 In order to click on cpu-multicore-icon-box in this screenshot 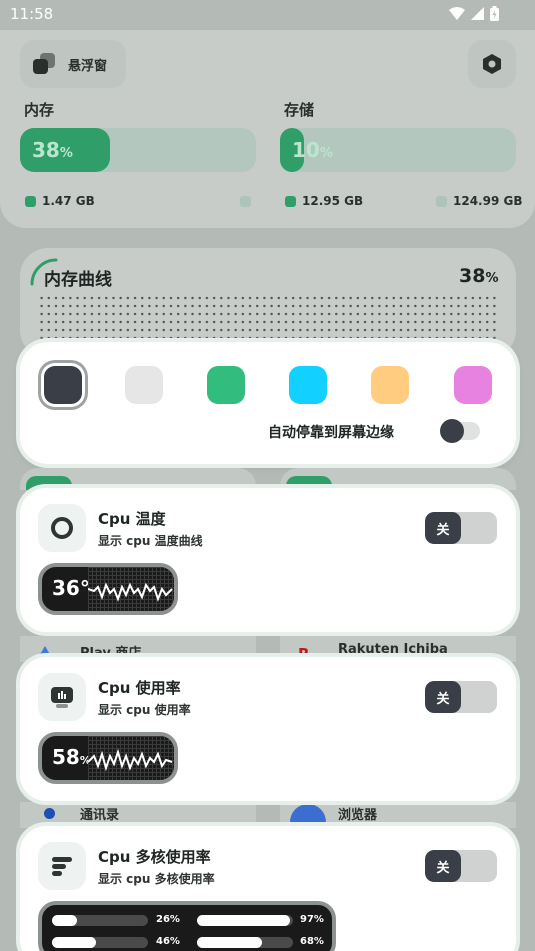, I will do `click(62, 866)`.